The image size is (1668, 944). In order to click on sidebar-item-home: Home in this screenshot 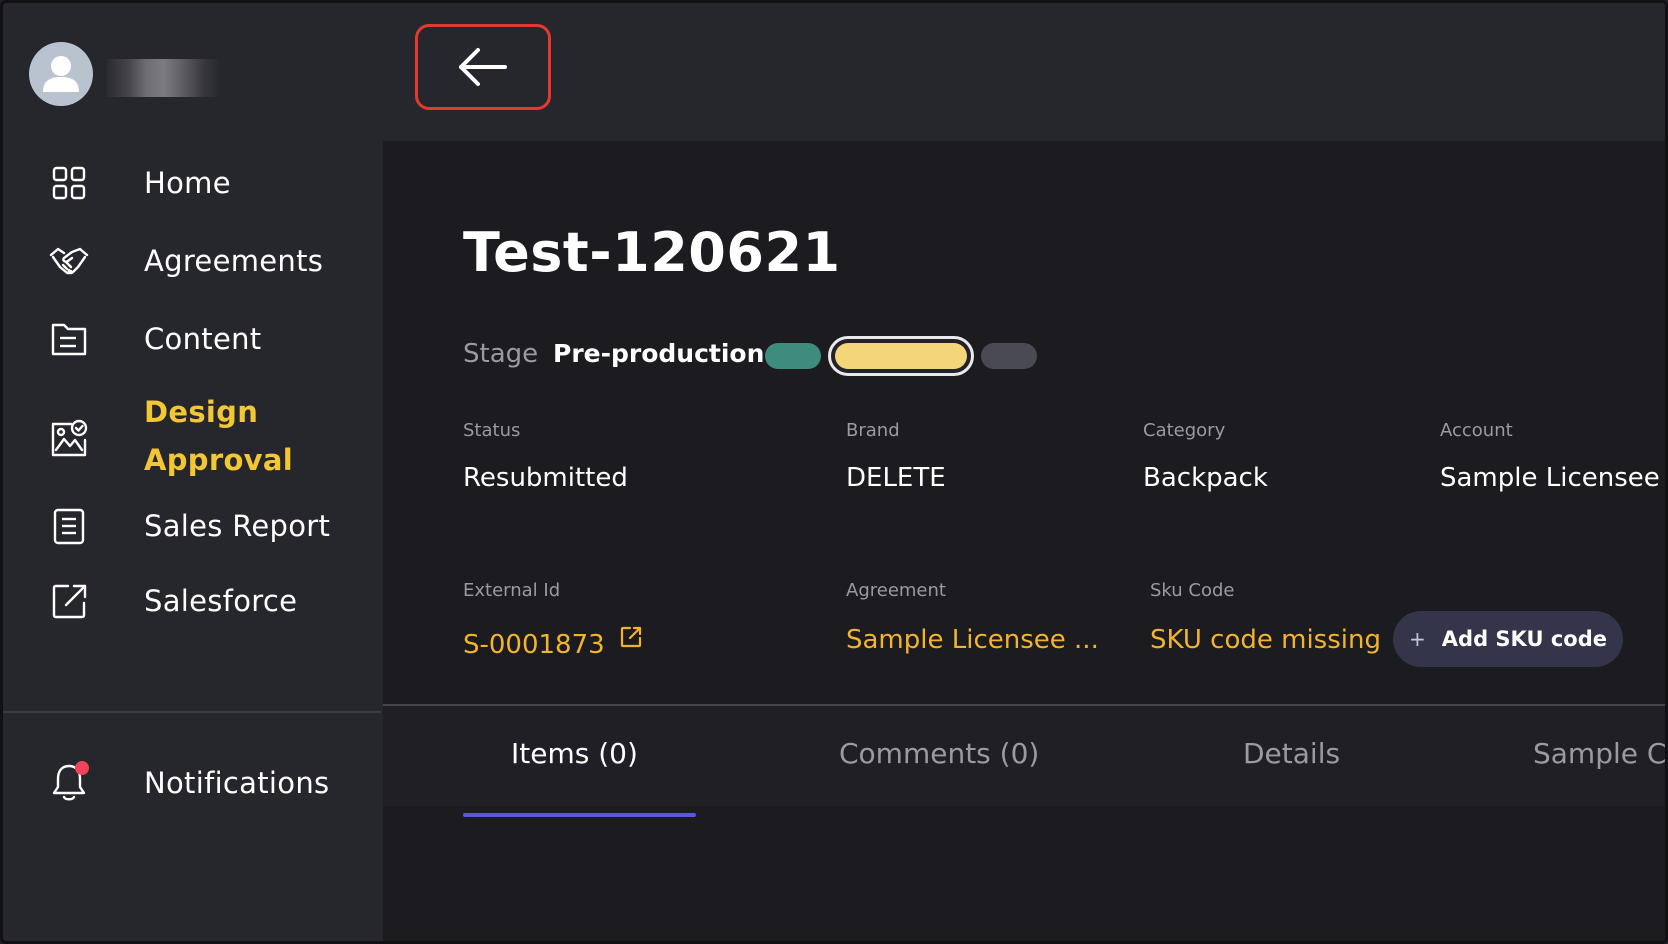, I will do `click(193, 183)`.